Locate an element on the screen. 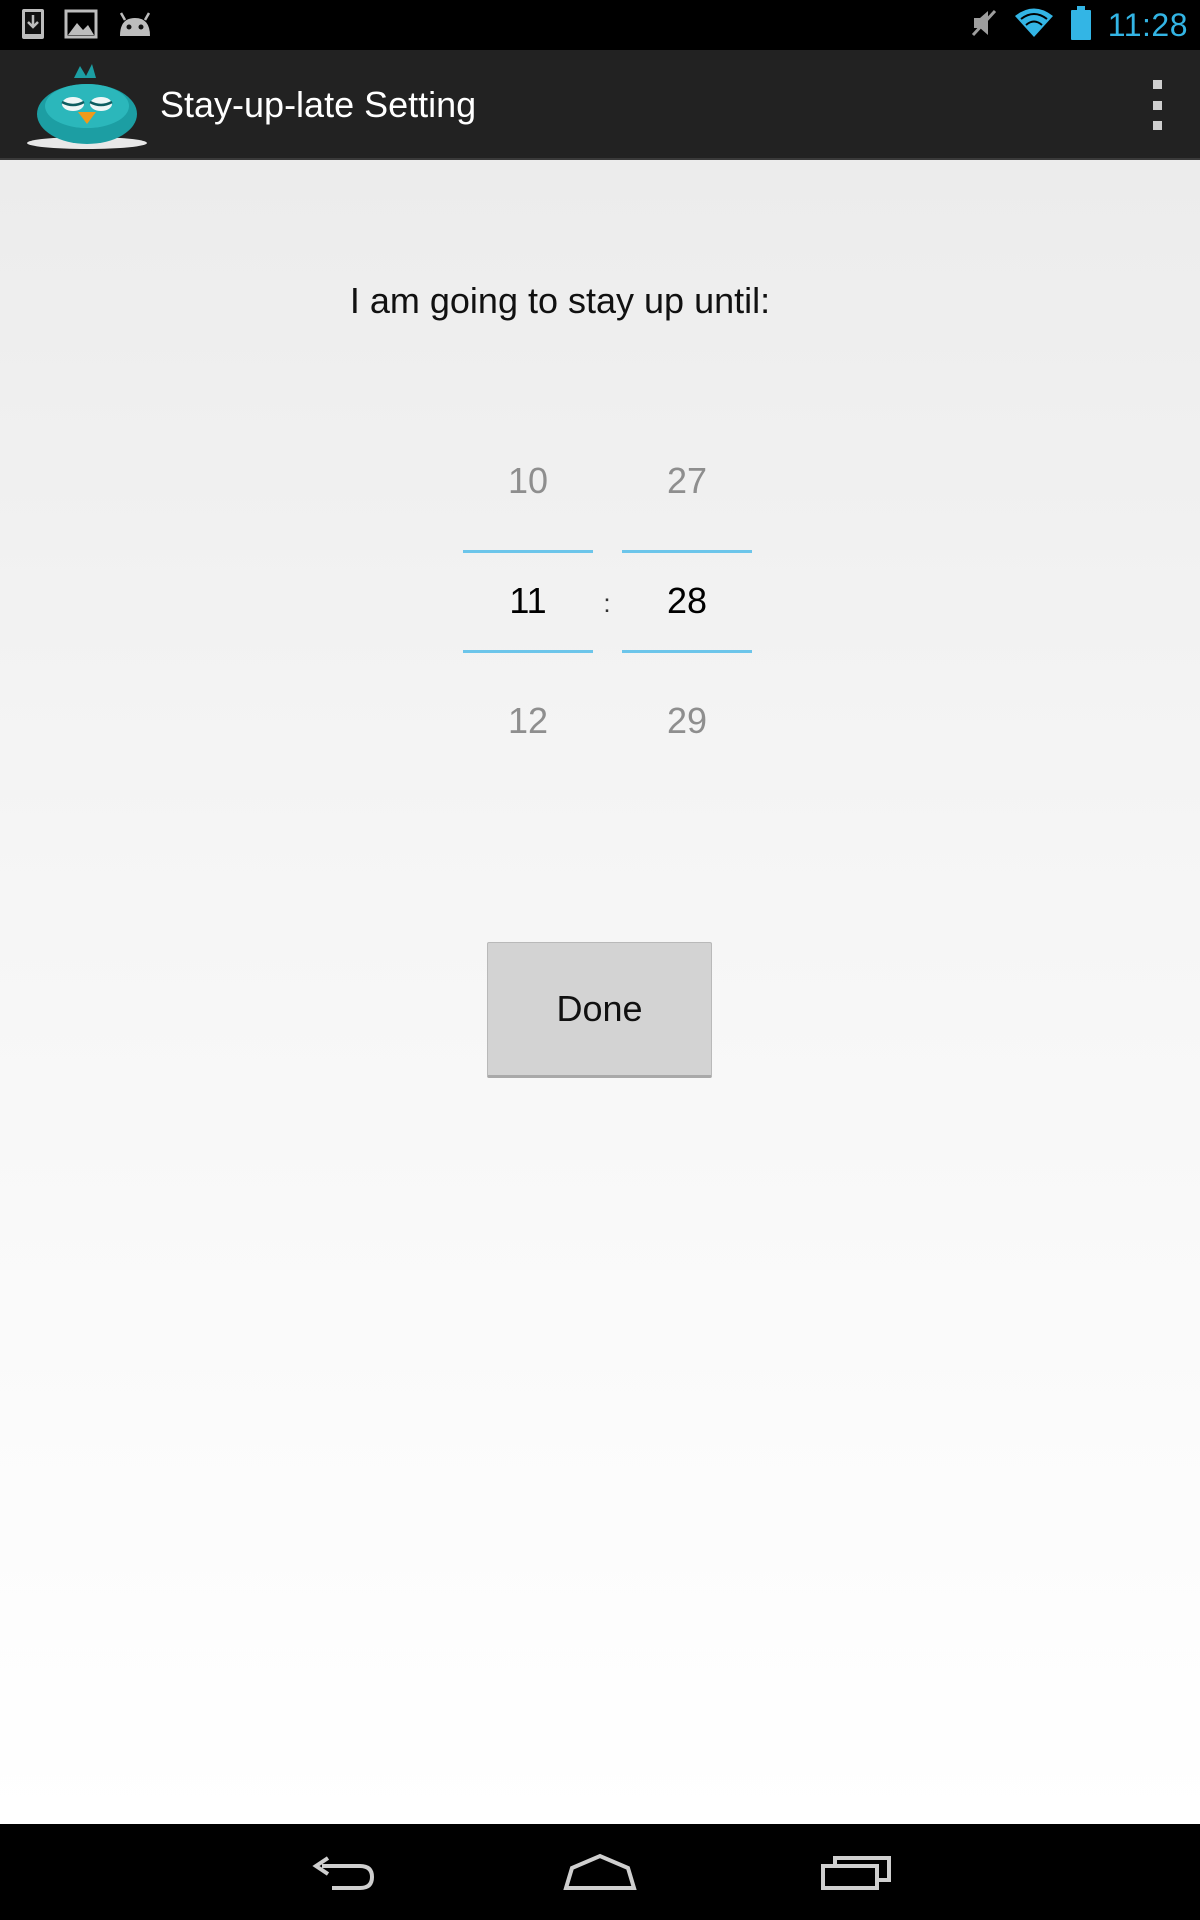  mute-icon is located at coordinates (984, 25).